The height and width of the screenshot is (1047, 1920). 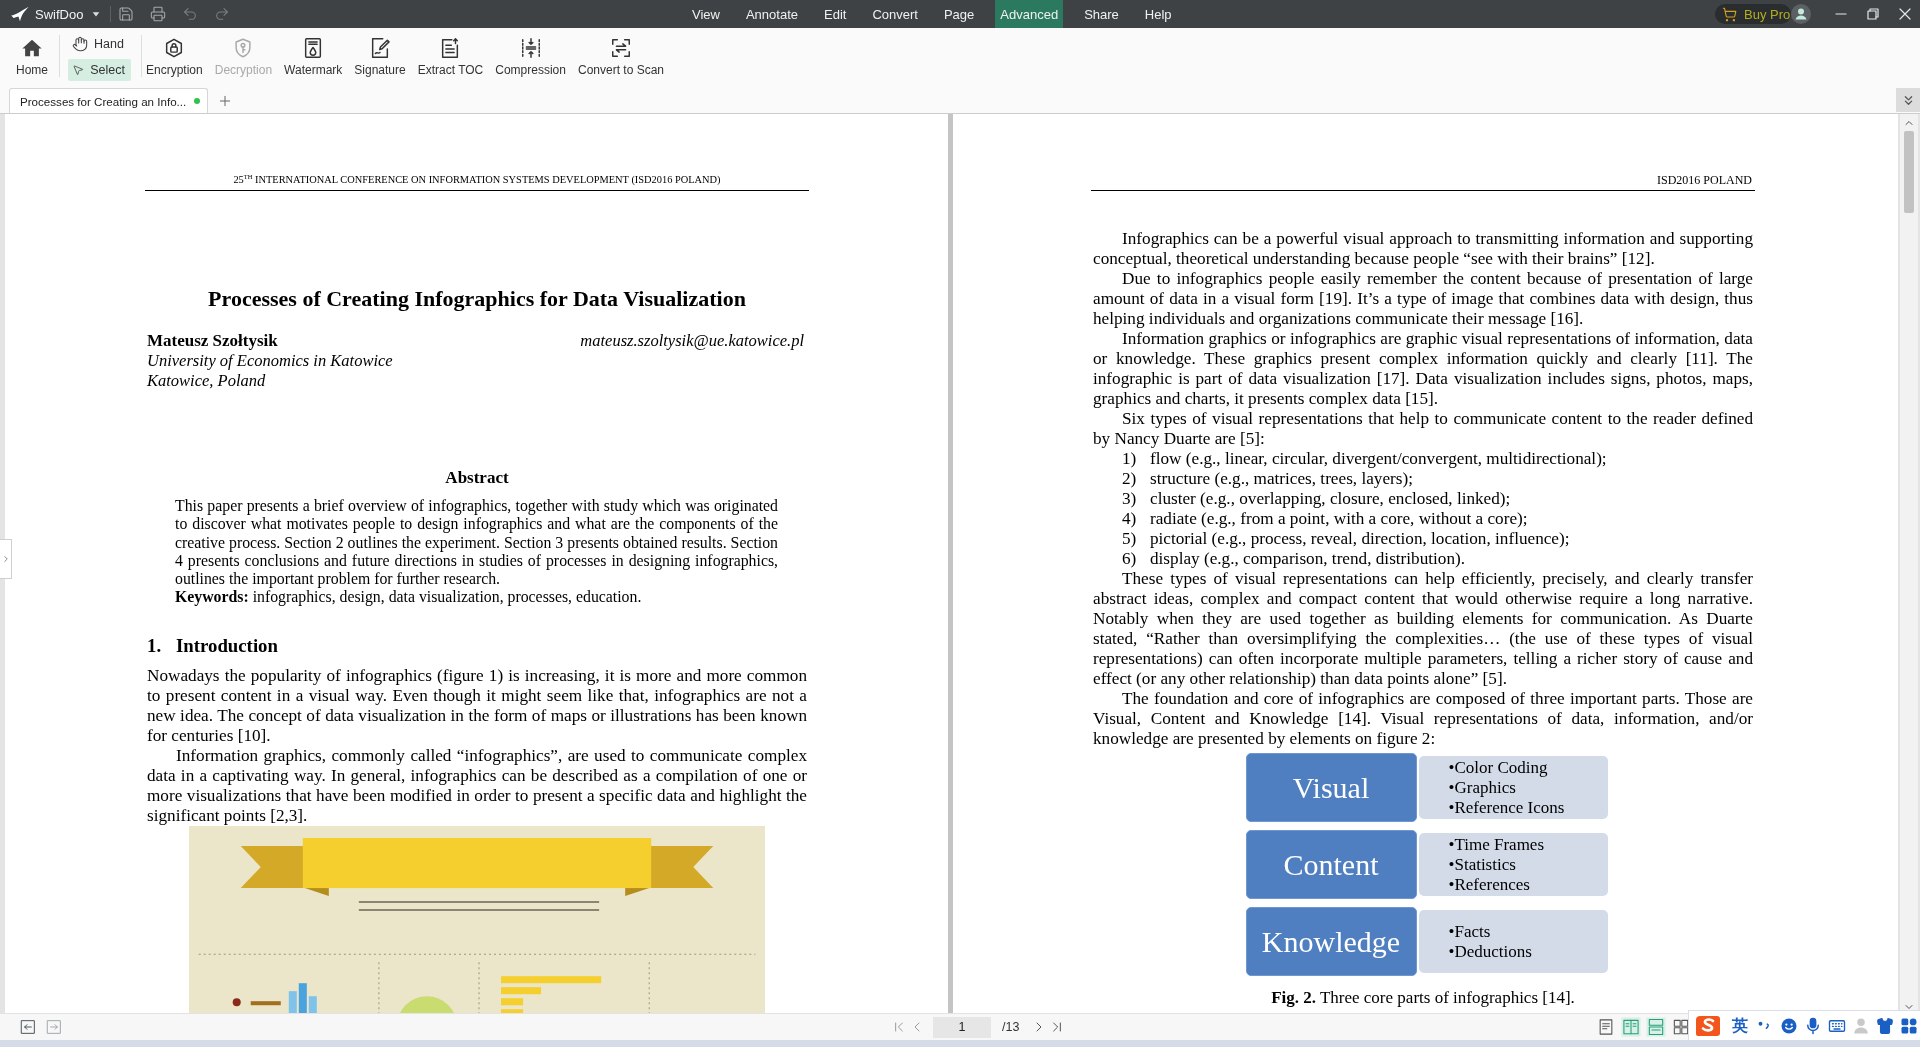 I want to click on section-number: 1., so click(x=155, y=645).